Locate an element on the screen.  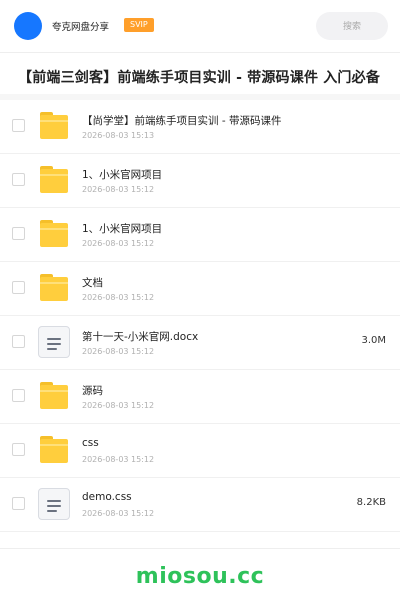
file-row: 【尚学堂】前端练手项目实训 - 带源码课件 2026-08-03 15:13 is located at coordinates (200, 127).